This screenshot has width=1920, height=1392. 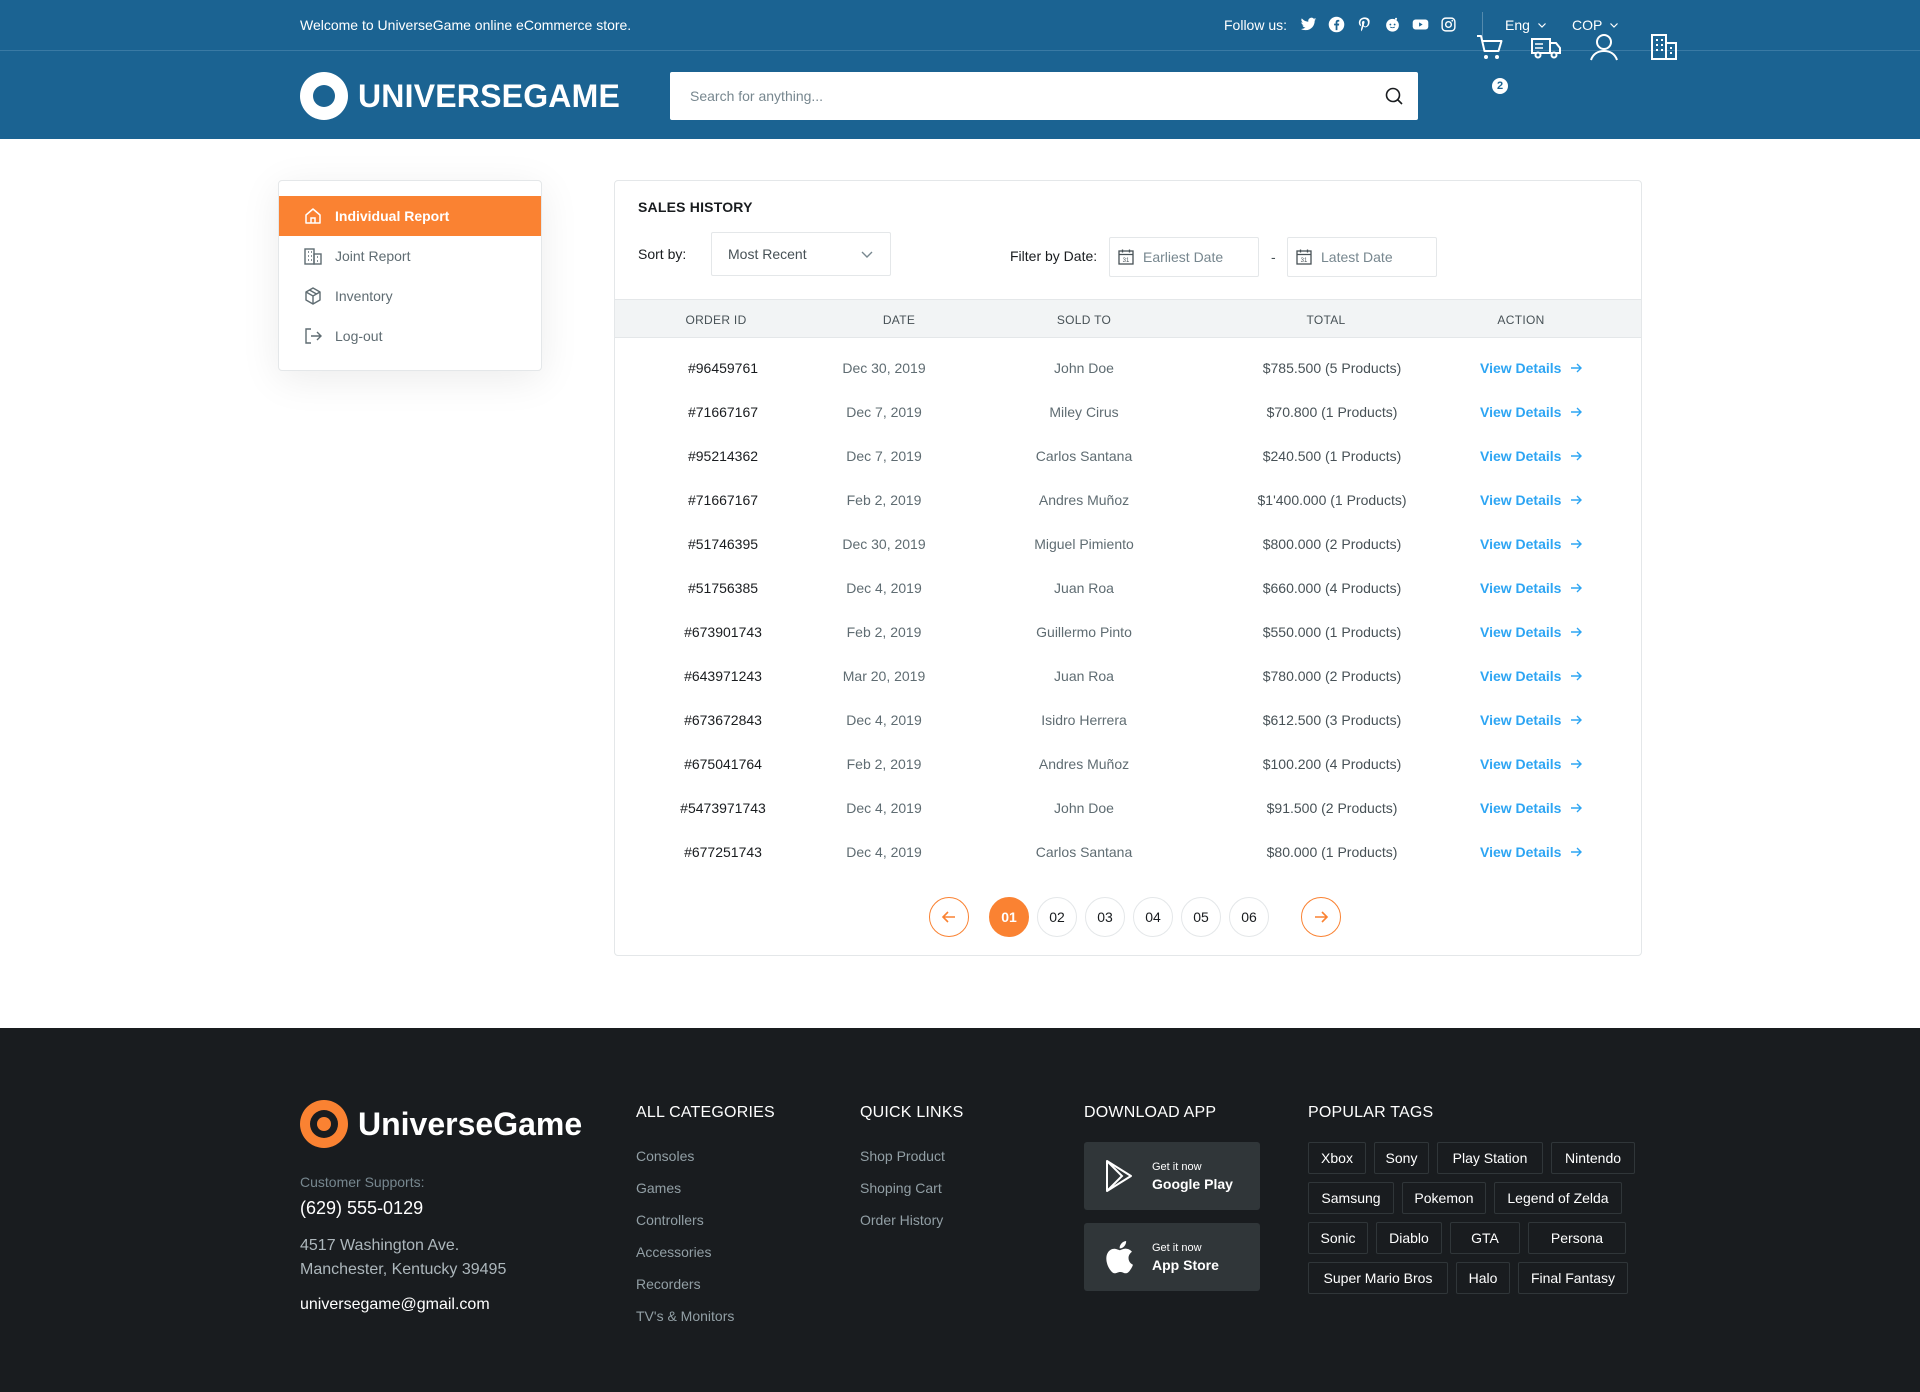 What do you see at coordinates (1332, 808) in the screenshot?
I see `order-total: $91.500 (2 Products)` at bounding box center [1332, 808].